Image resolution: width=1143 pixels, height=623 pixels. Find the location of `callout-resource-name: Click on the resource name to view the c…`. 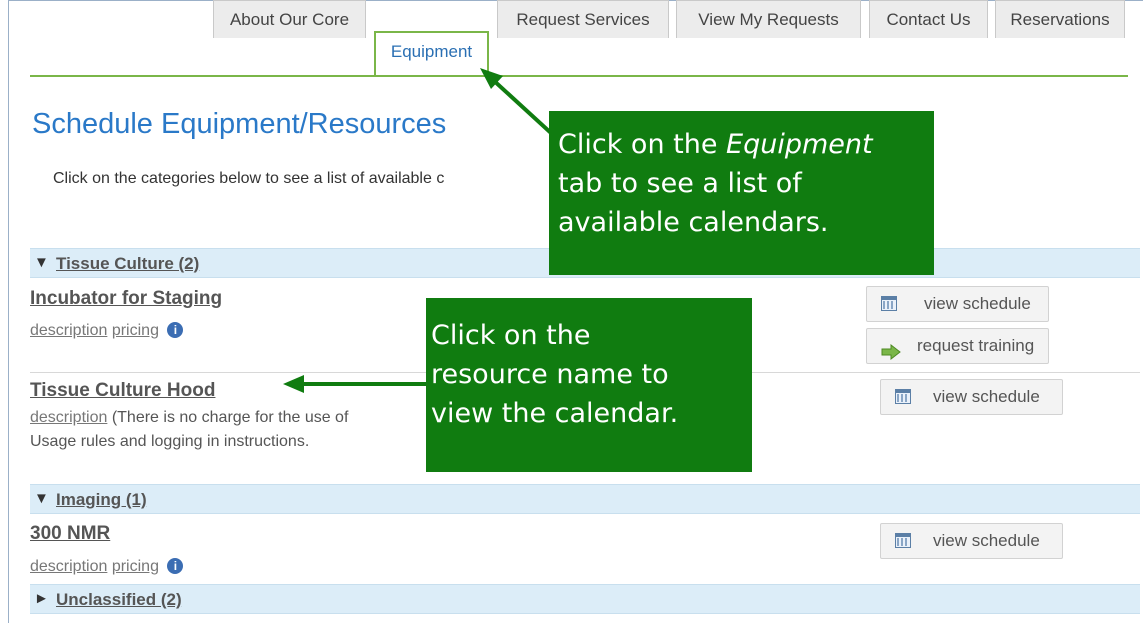

callout-resource-name: Click on the resource name to view the c… is located at coordinates (589, 385).